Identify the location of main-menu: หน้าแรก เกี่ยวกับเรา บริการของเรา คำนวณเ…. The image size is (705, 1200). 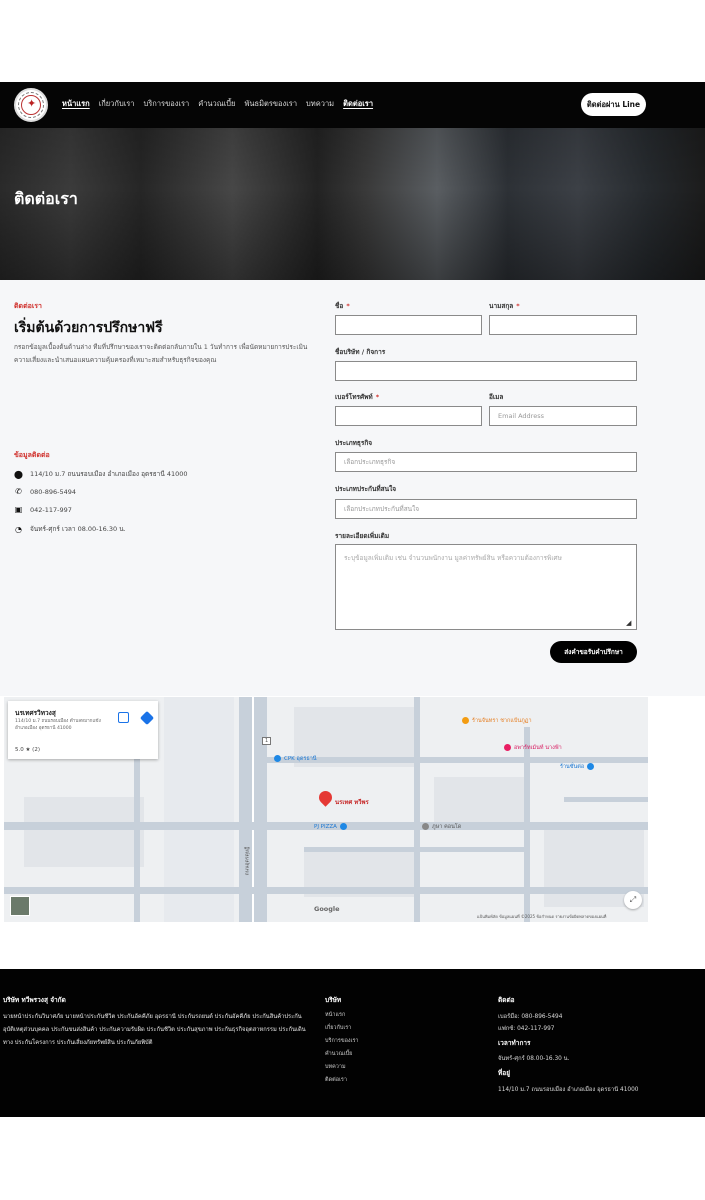
(217, 104).